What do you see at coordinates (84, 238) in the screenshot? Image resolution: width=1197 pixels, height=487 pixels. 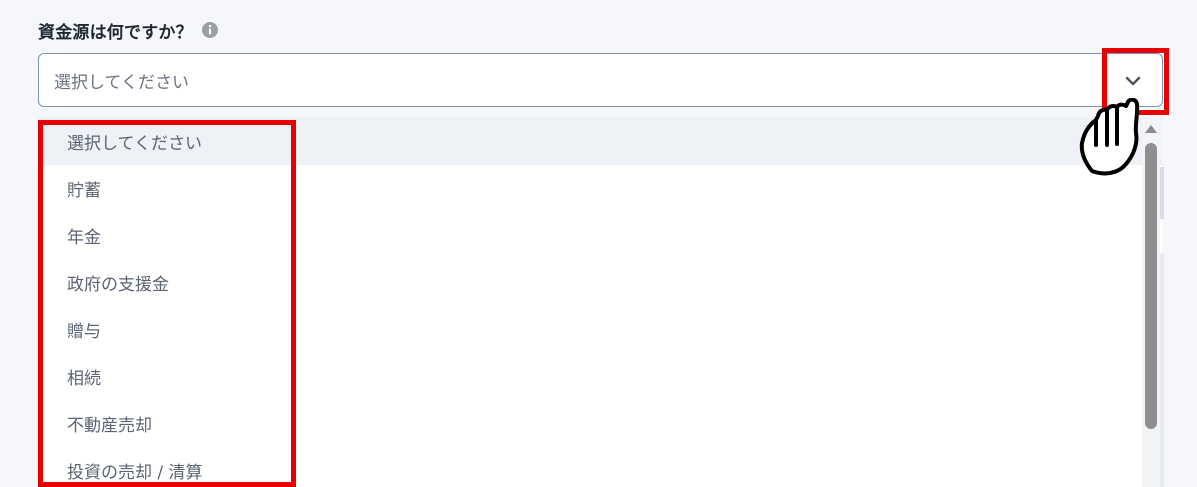 I see `dropdown-option-label: 年金` at bounding box center [84, 238].